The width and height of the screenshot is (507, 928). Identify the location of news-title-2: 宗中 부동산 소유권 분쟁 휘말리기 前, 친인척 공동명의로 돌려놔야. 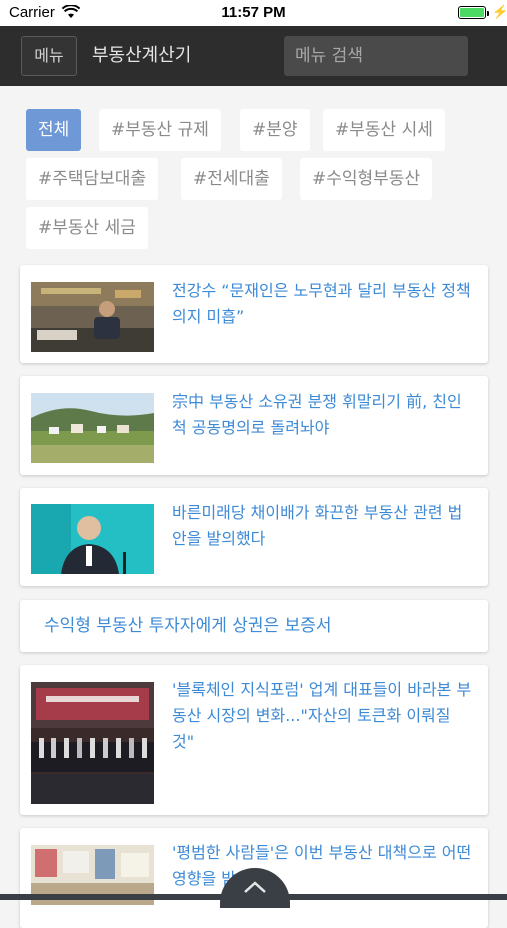
(322, 415).